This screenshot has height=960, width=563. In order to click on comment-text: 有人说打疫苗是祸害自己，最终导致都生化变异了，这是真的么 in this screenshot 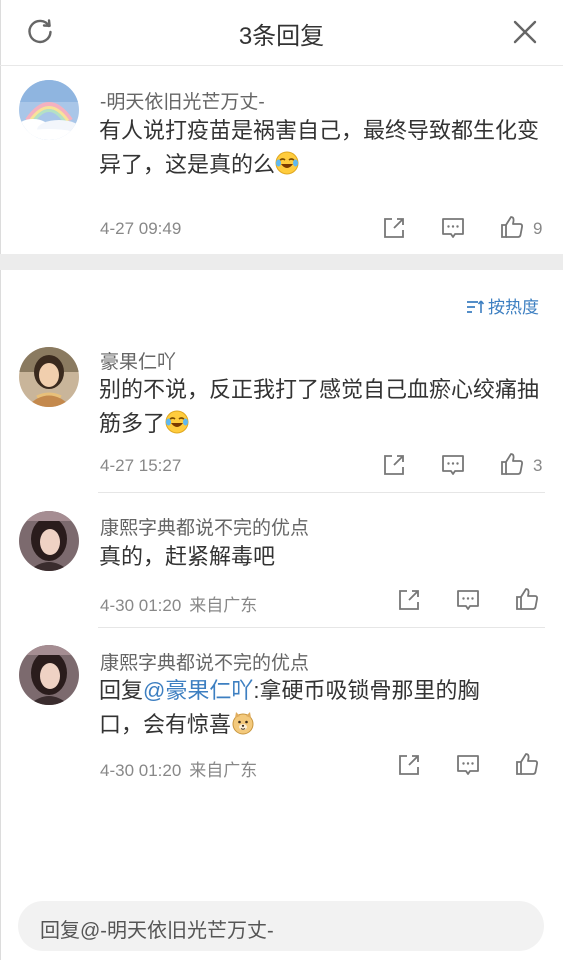, I will do `click(324, 148)`.